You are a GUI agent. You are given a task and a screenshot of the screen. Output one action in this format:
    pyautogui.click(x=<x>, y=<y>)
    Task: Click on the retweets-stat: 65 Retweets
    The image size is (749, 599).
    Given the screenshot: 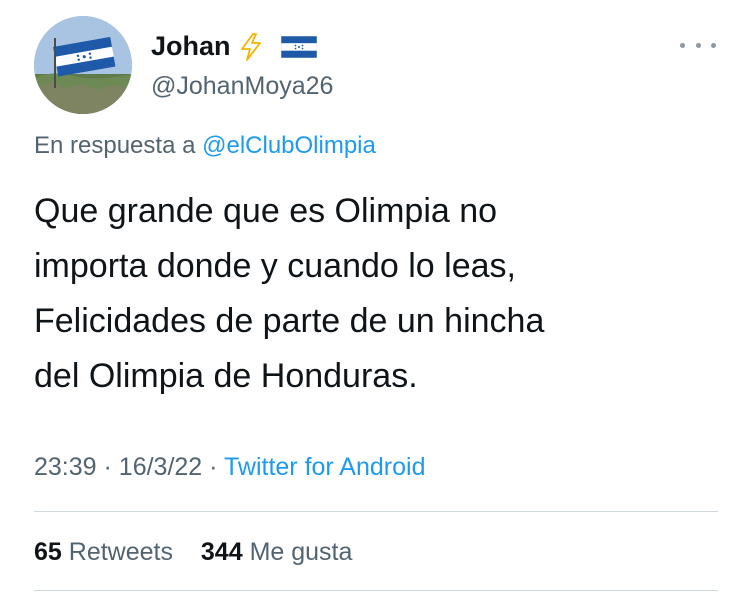 What is the action you would take?
    pyautogui.click(x=107, y=552)
    